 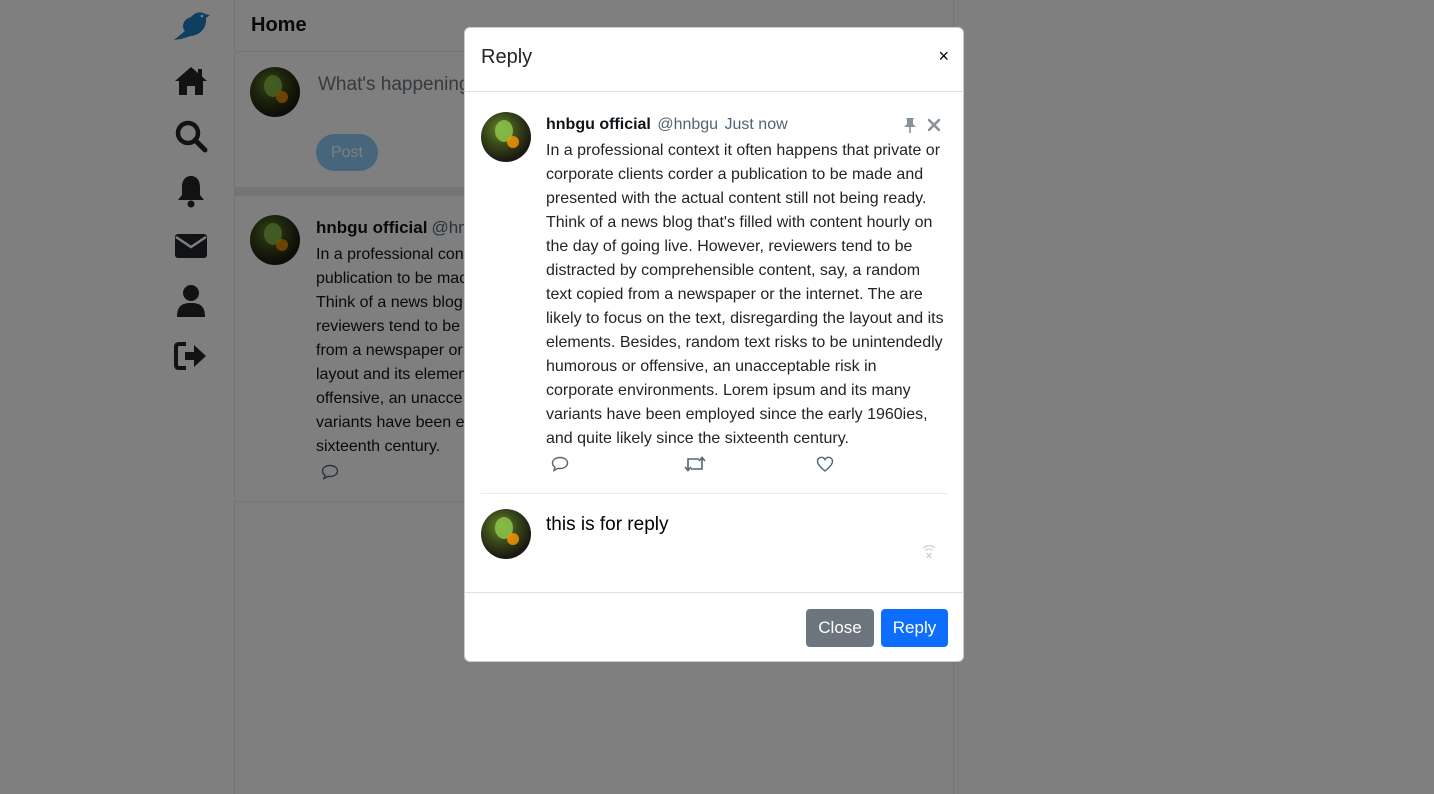 What do you see at coordinates (507, 57) in the screenshot?
I see `modal-title: Reply` at bounding box center [507, 57].